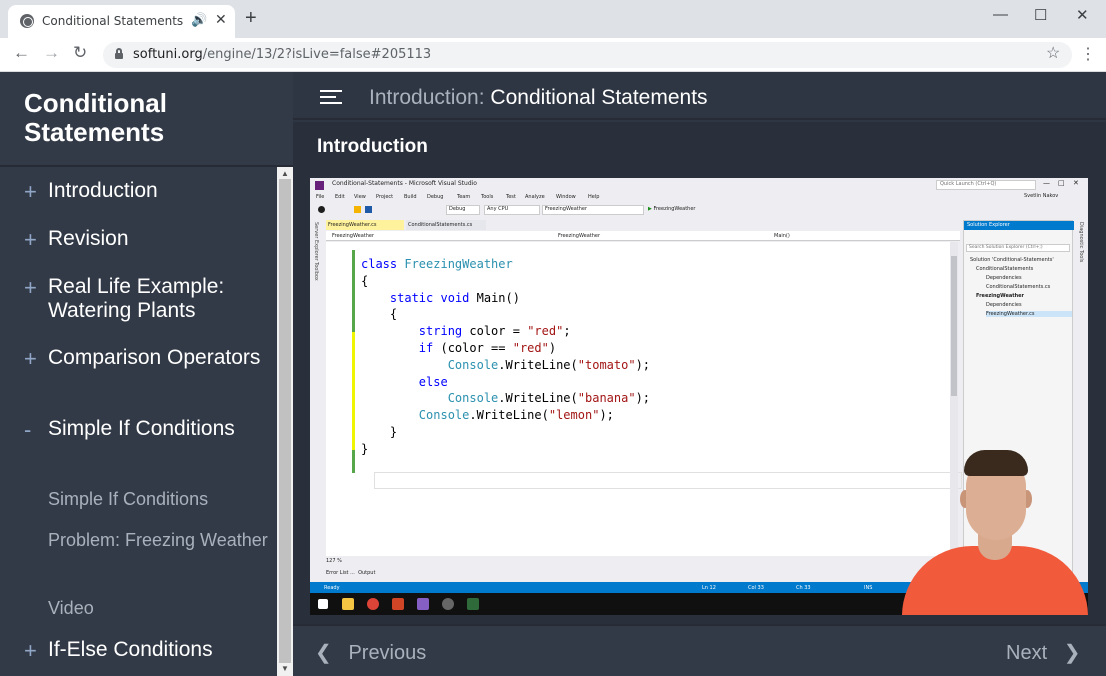 The height and width of the screenshot is (676, 1106). I want to click on code-line: static void Main(), so click(454, 297).